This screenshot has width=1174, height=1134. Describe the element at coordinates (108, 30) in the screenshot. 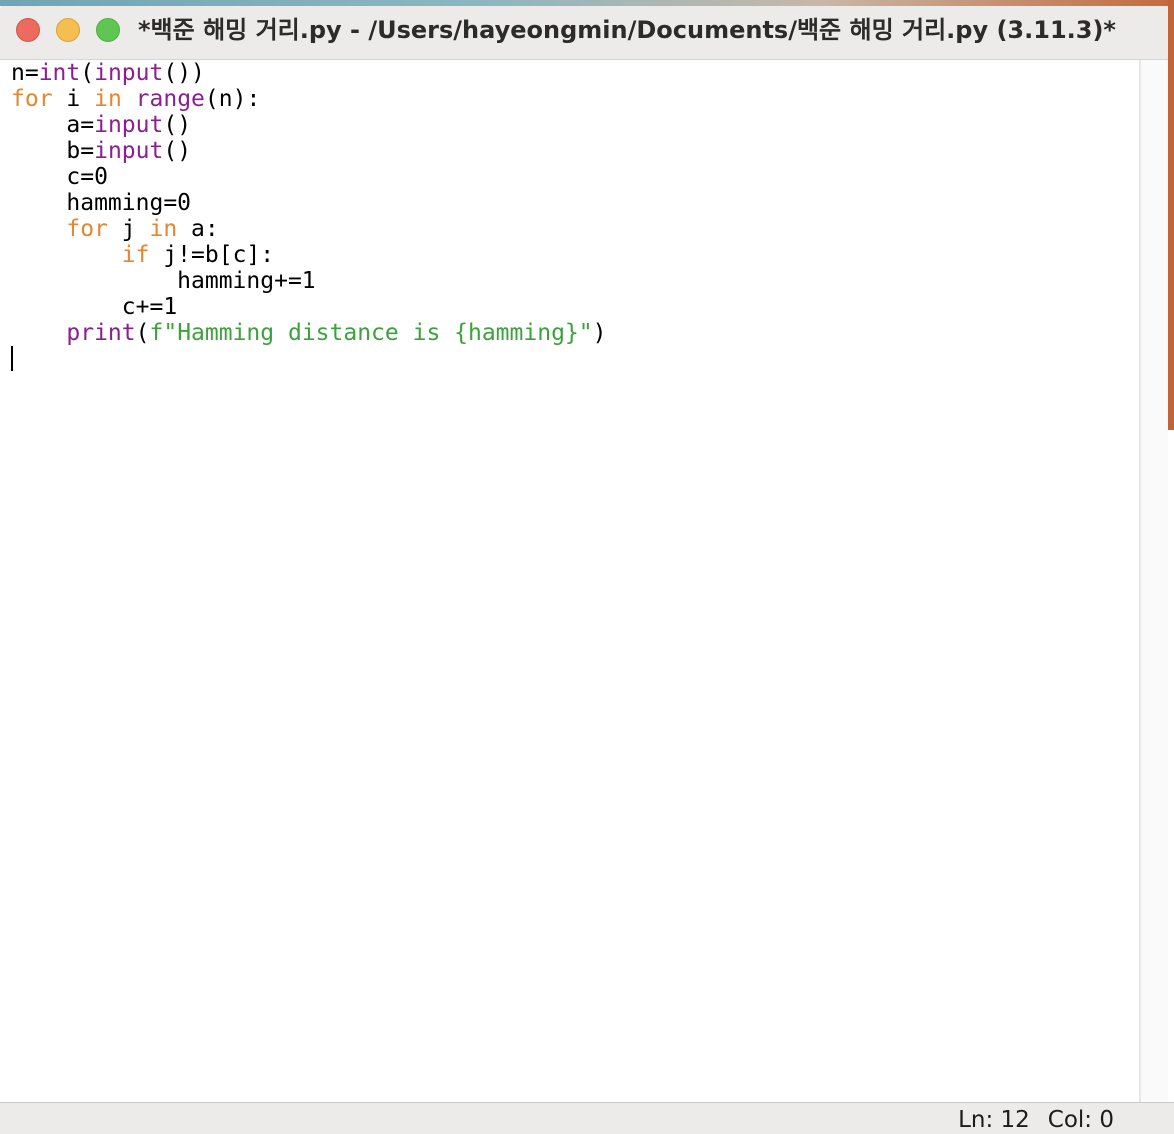

I see `zoom-window-button` at that location.